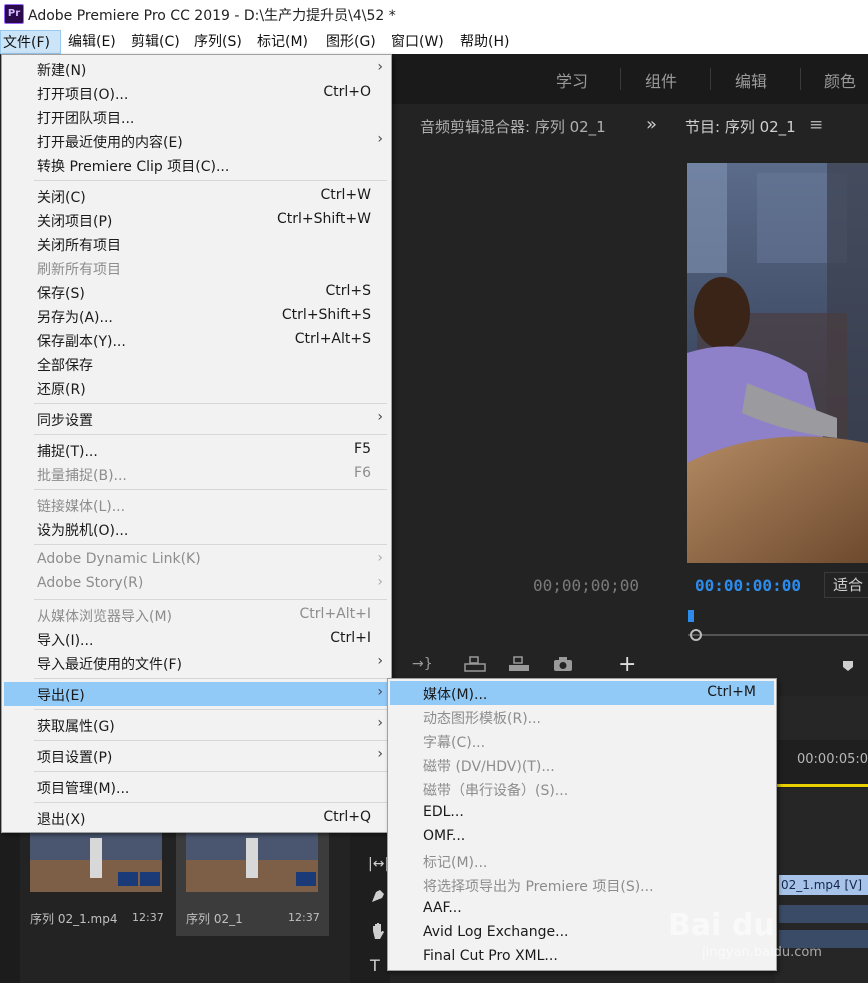 The height and width of the screenshot is (983, 868). Describe the element at coordinates (840, 80) in the screenshot. I see `tab-color: 颜色` at that location.